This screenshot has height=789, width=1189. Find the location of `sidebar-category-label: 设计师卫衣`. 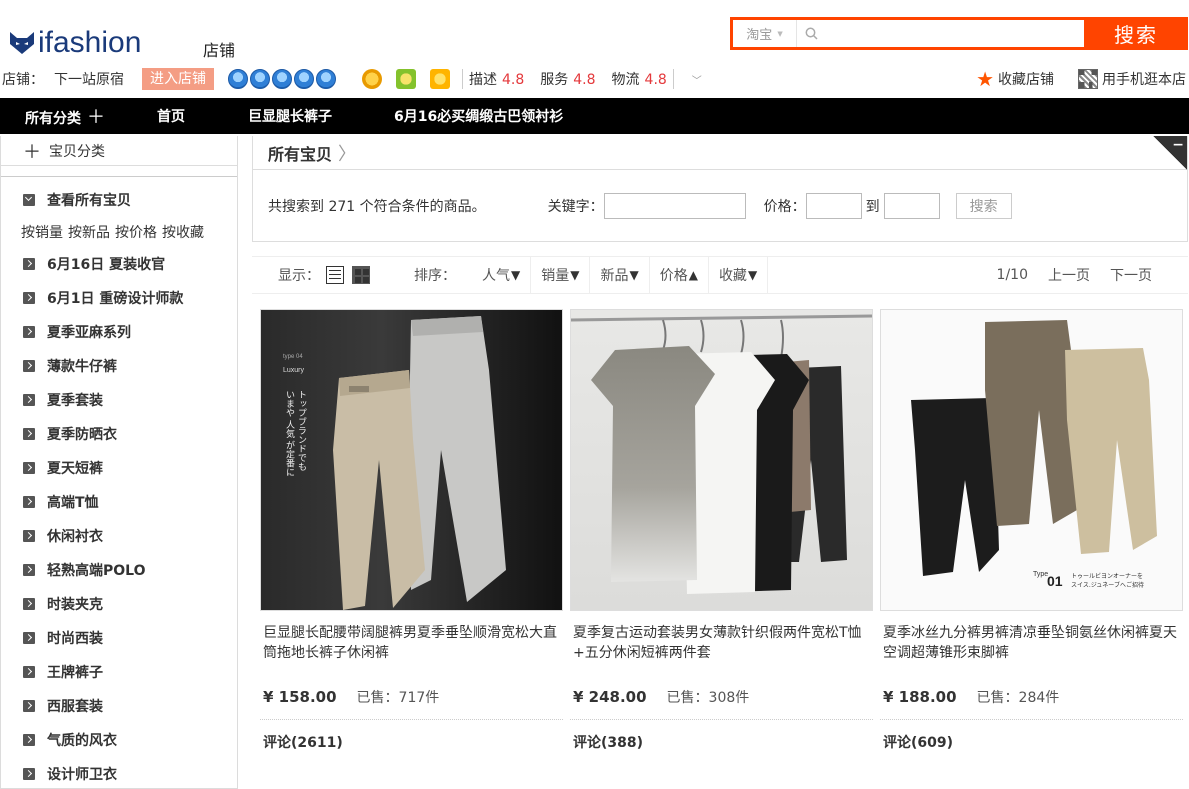

sidebar-category-label: 设计师卫衣 is located at coordinates (82, 775).